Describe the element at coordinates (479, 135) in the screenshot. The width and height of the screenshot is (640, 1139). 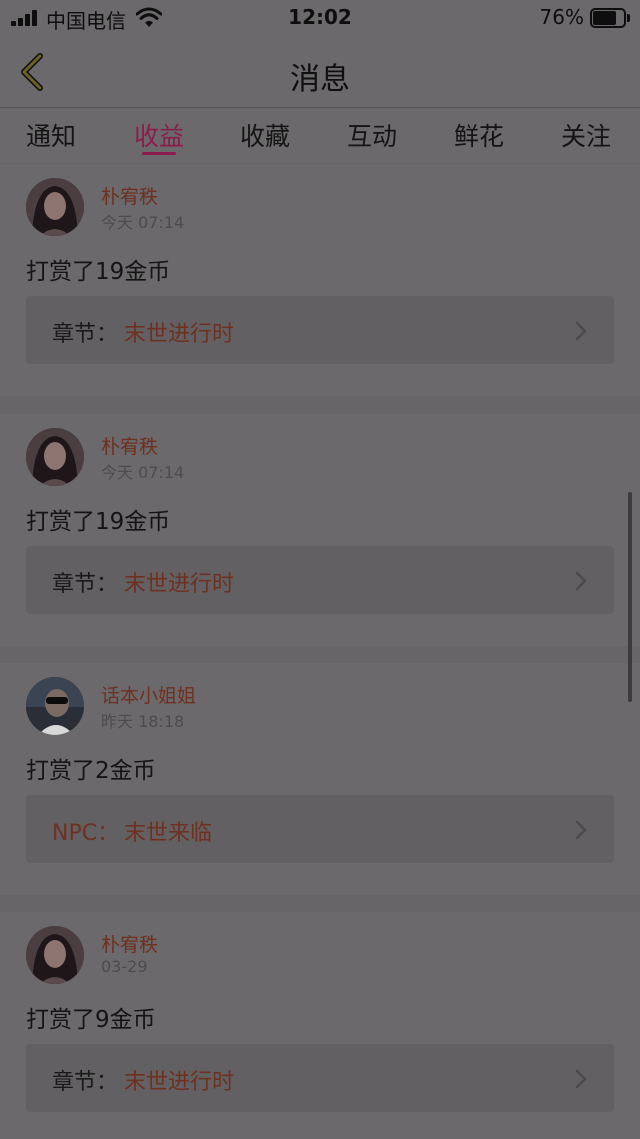
I see `tab-flowers: 鲜花` at that location.